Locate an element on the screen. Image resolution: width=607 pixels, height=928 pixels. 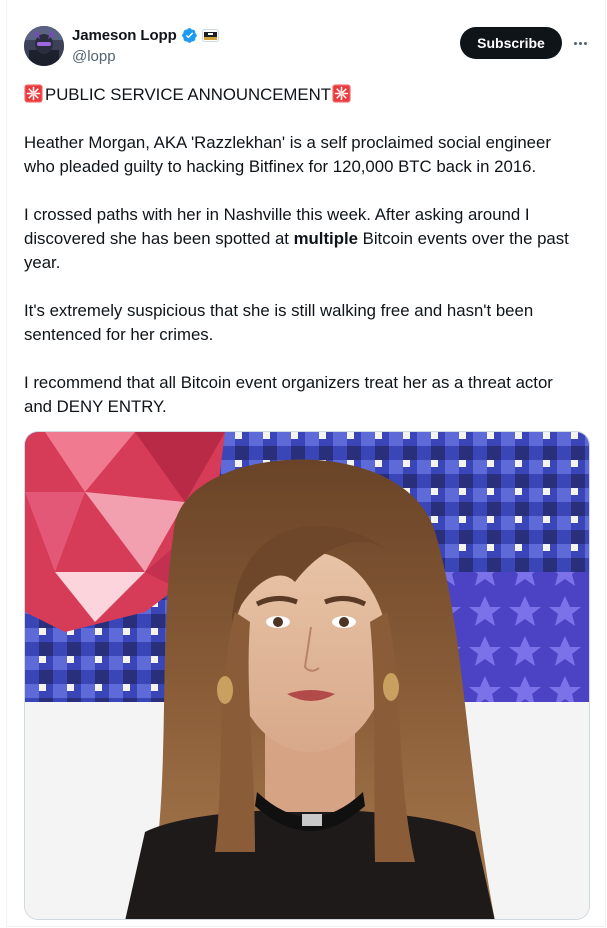
author-handle: @lopp is located at coordinates (94, 56).